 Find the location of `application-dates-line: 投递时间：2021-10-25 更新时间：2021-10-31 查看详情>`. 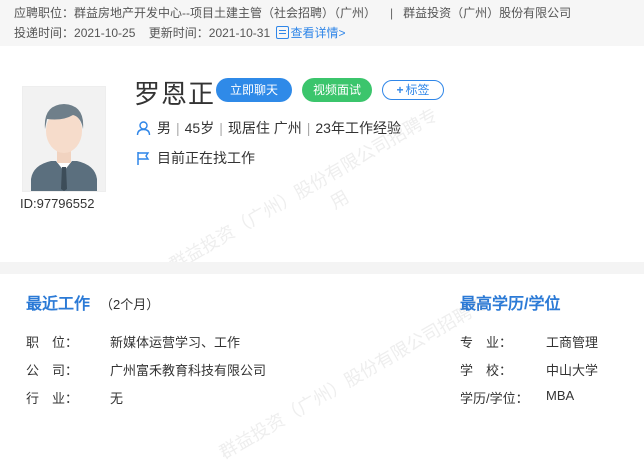

application-dates-line: 投递时间：2021-10-25 更新时间：2021-10-31 查看详情> is located at coordinates (180, 32).